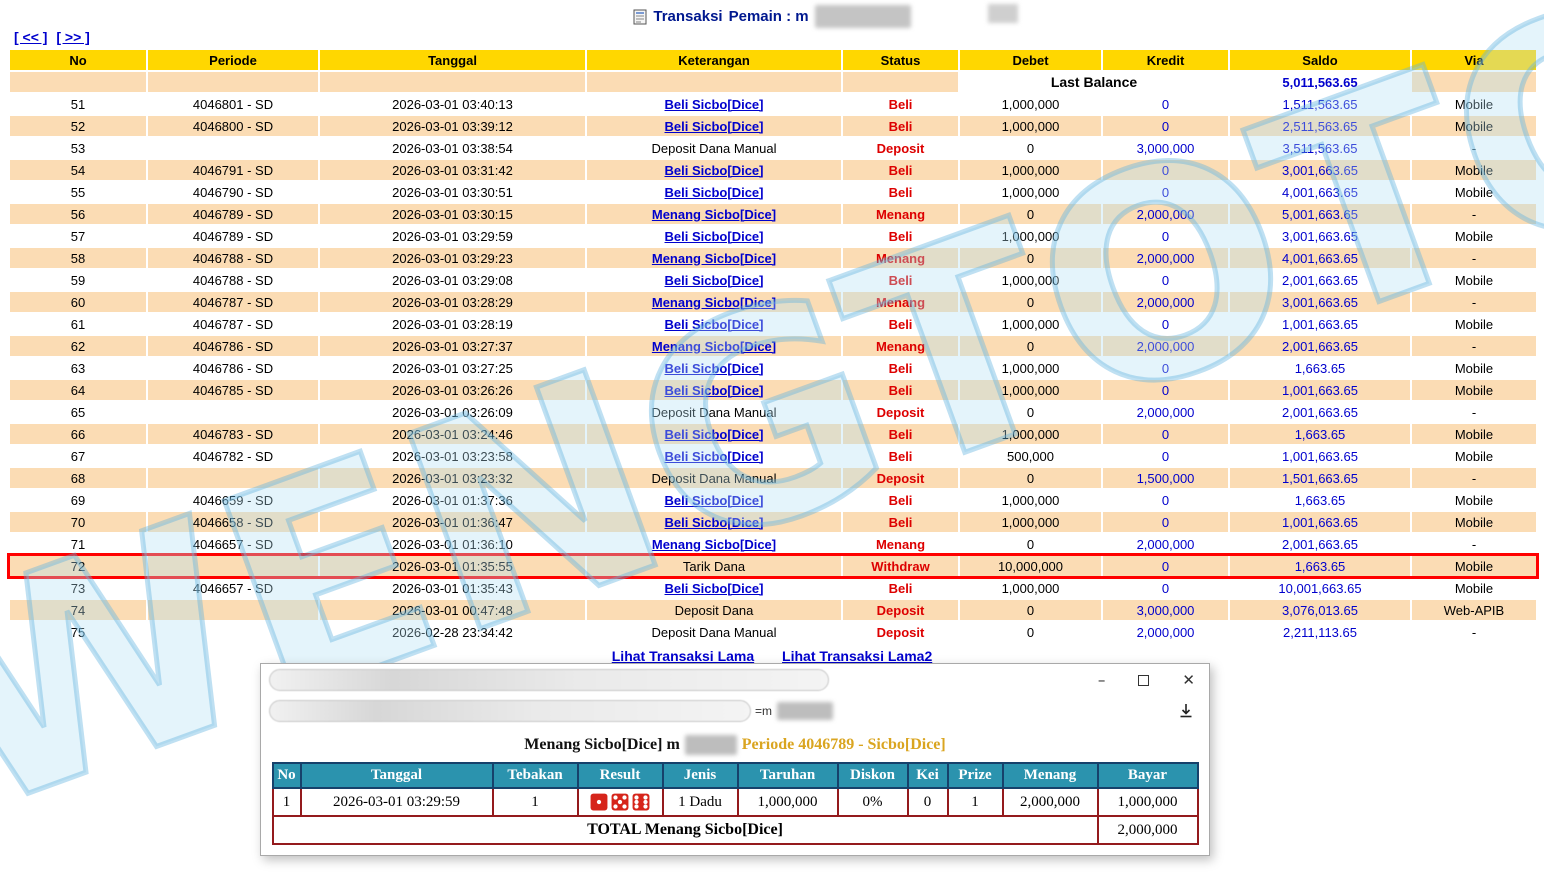 Image resolution: width=1544 pixels, height=873 pixels. Describe the element at coordinates (1320, 126) in the screenshot. I see `cell-saldo: 2,511,563.65` at that location.